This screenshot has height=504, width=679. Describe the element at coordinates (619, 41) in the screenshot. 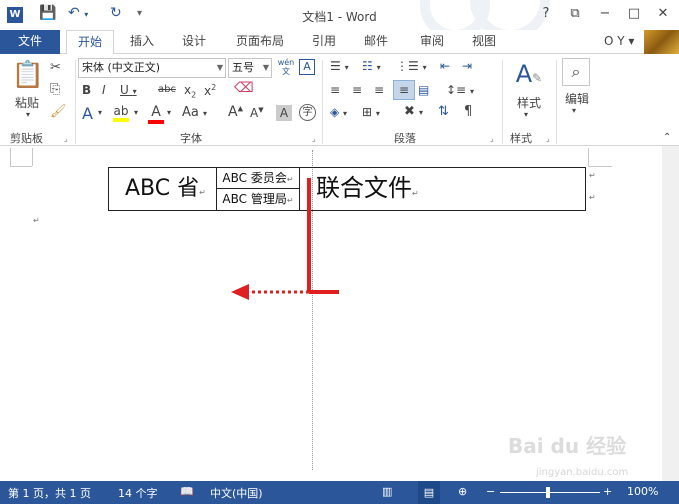

I see `user-account: O Y ▾` at that location.